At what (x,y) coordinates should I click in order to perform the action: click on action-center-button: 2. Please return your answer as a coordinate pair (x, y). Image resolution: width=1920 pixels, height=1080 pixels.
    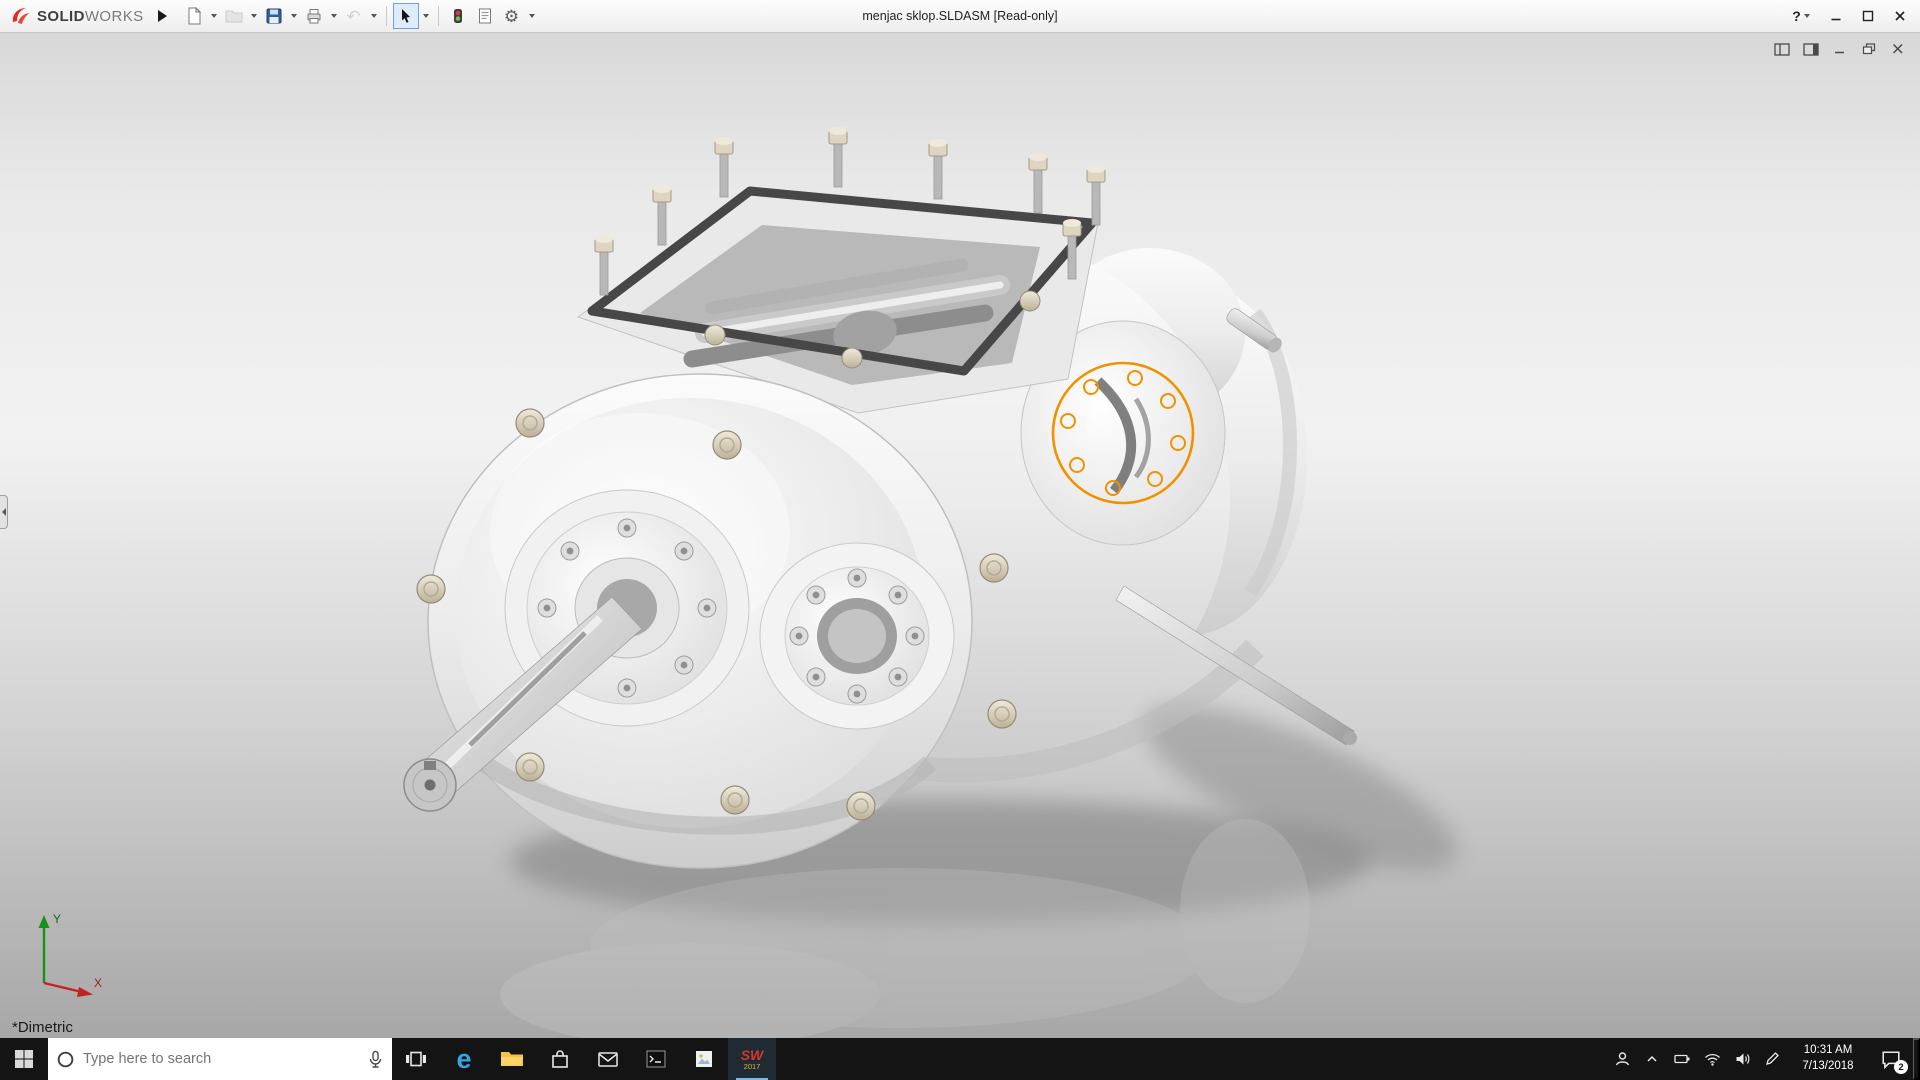
    Looking at the image, I should click on (1891, 1059).